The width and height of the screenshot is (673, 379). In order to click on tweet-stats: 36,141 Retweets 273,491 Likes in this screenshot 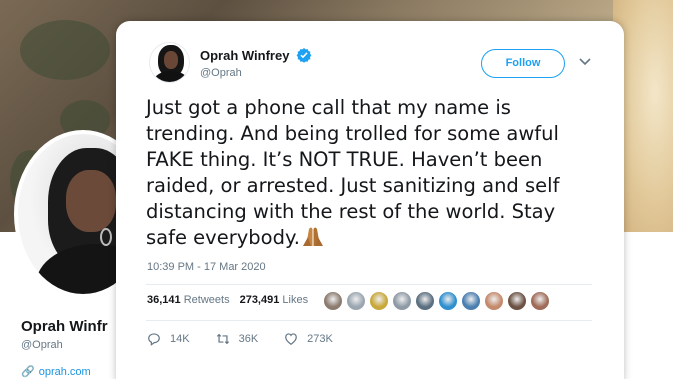, I will do `click(227, 300)`.